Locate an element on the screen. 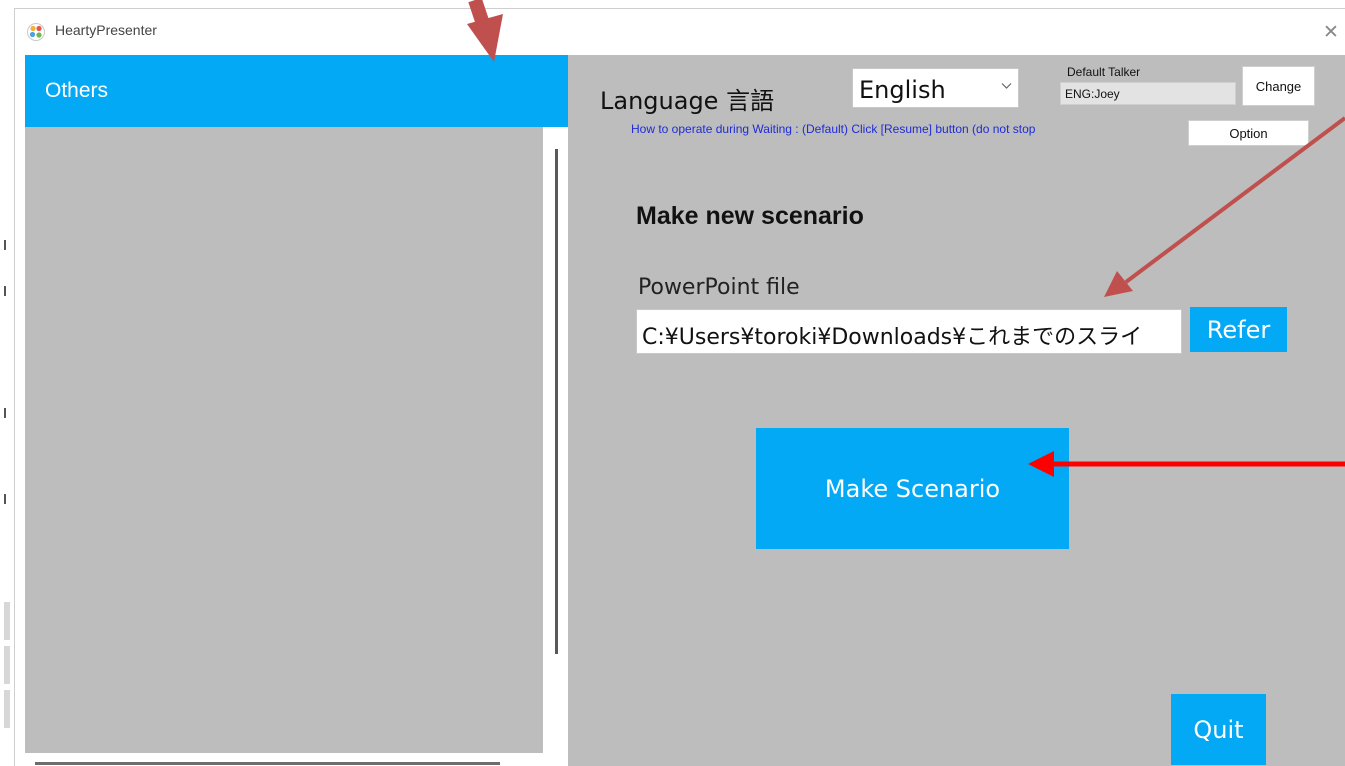 The height and width of the screenshot is (766, 1345). quit-button: Quit is located at coordinates (1218, 729).